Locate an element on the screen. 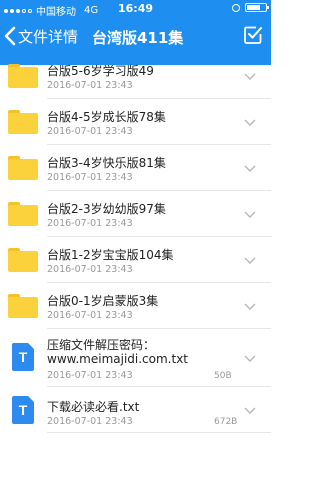  file-name: 台版5-6岁学习版49 is located at coordinates (100, 71).